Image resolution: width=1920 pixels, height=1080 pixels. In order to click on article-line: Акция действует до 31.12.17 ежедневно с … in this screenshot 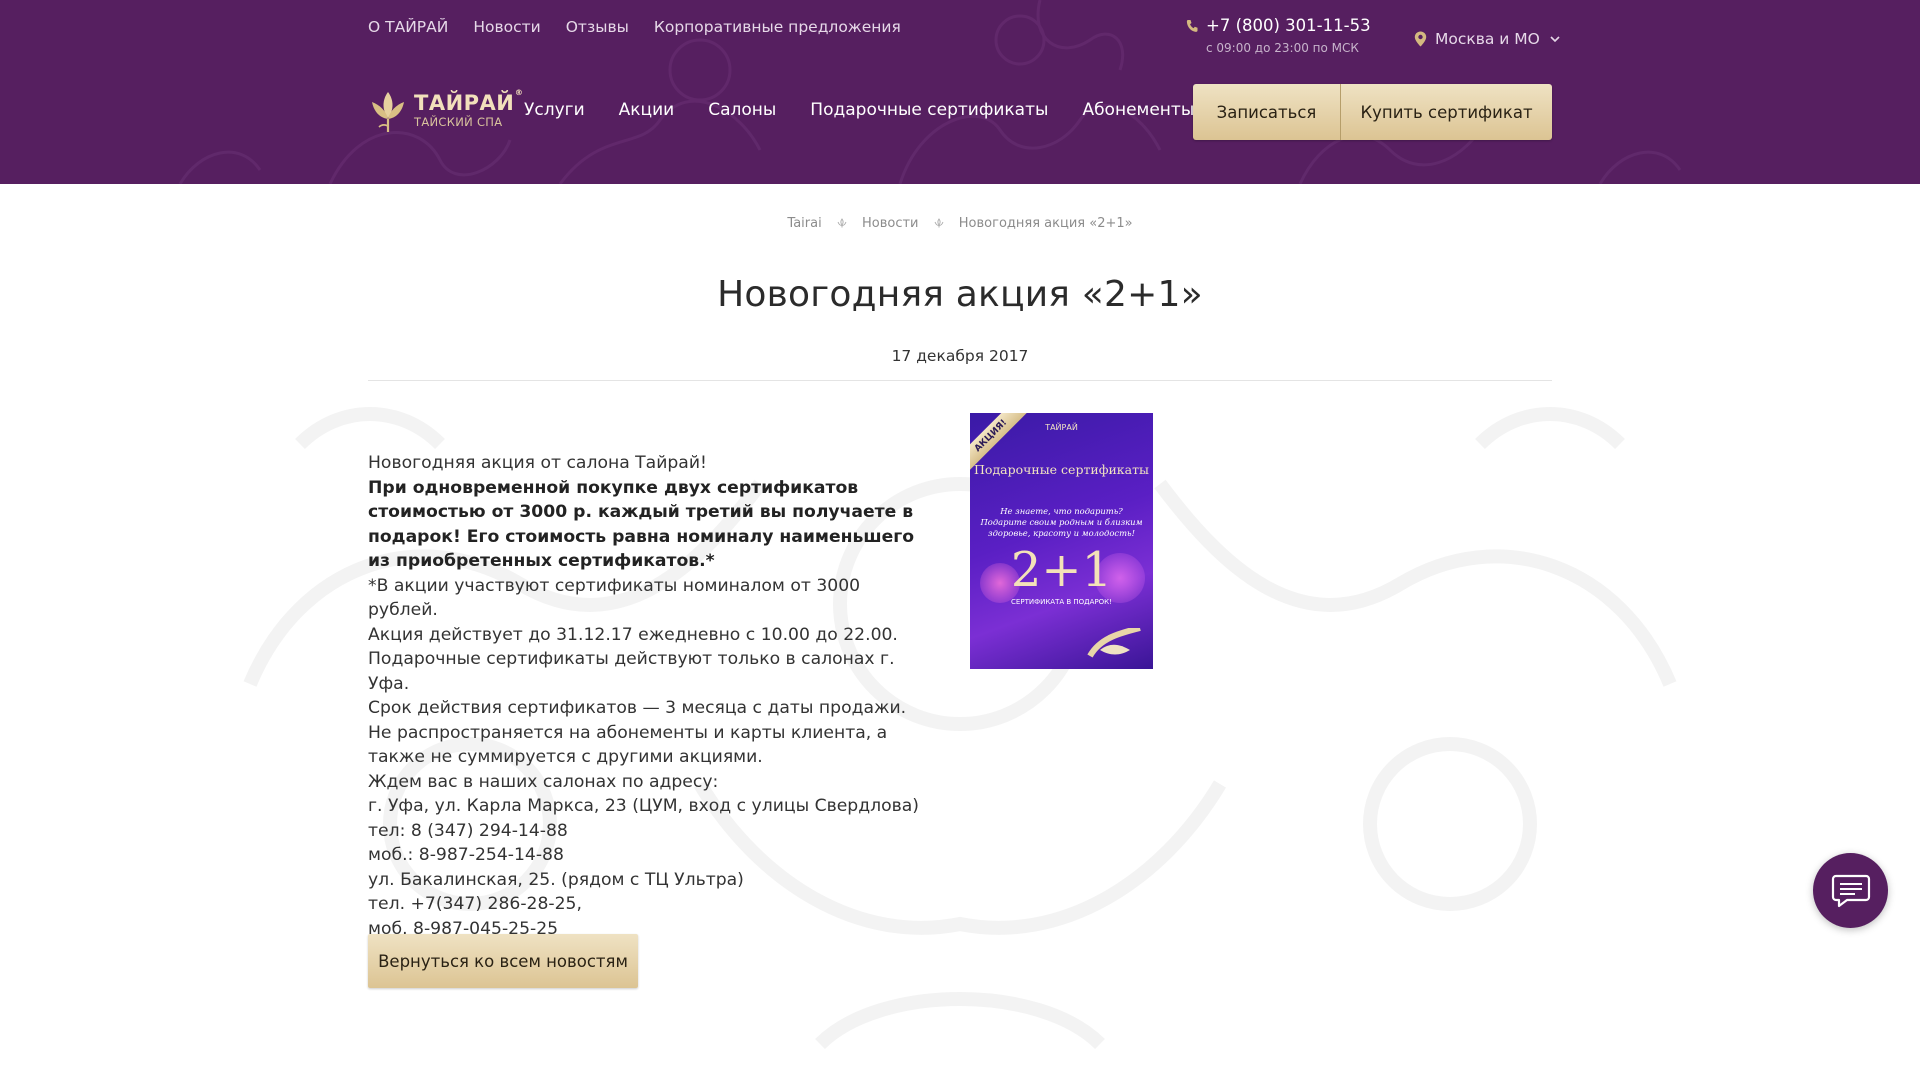, I will do `click(633, 634)`.